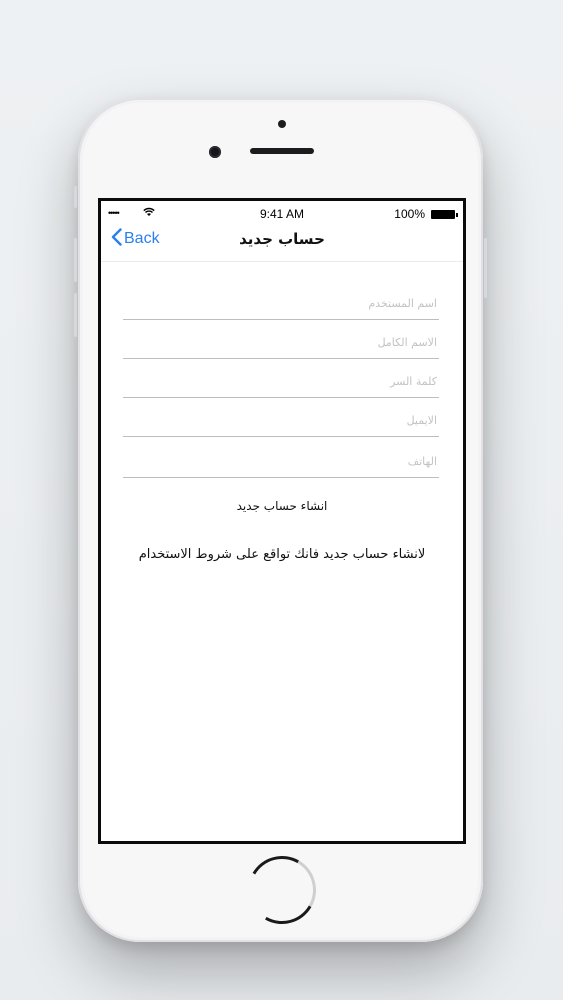 The image size is (563, 1000). I want to click on username-field, so click(279, 303).